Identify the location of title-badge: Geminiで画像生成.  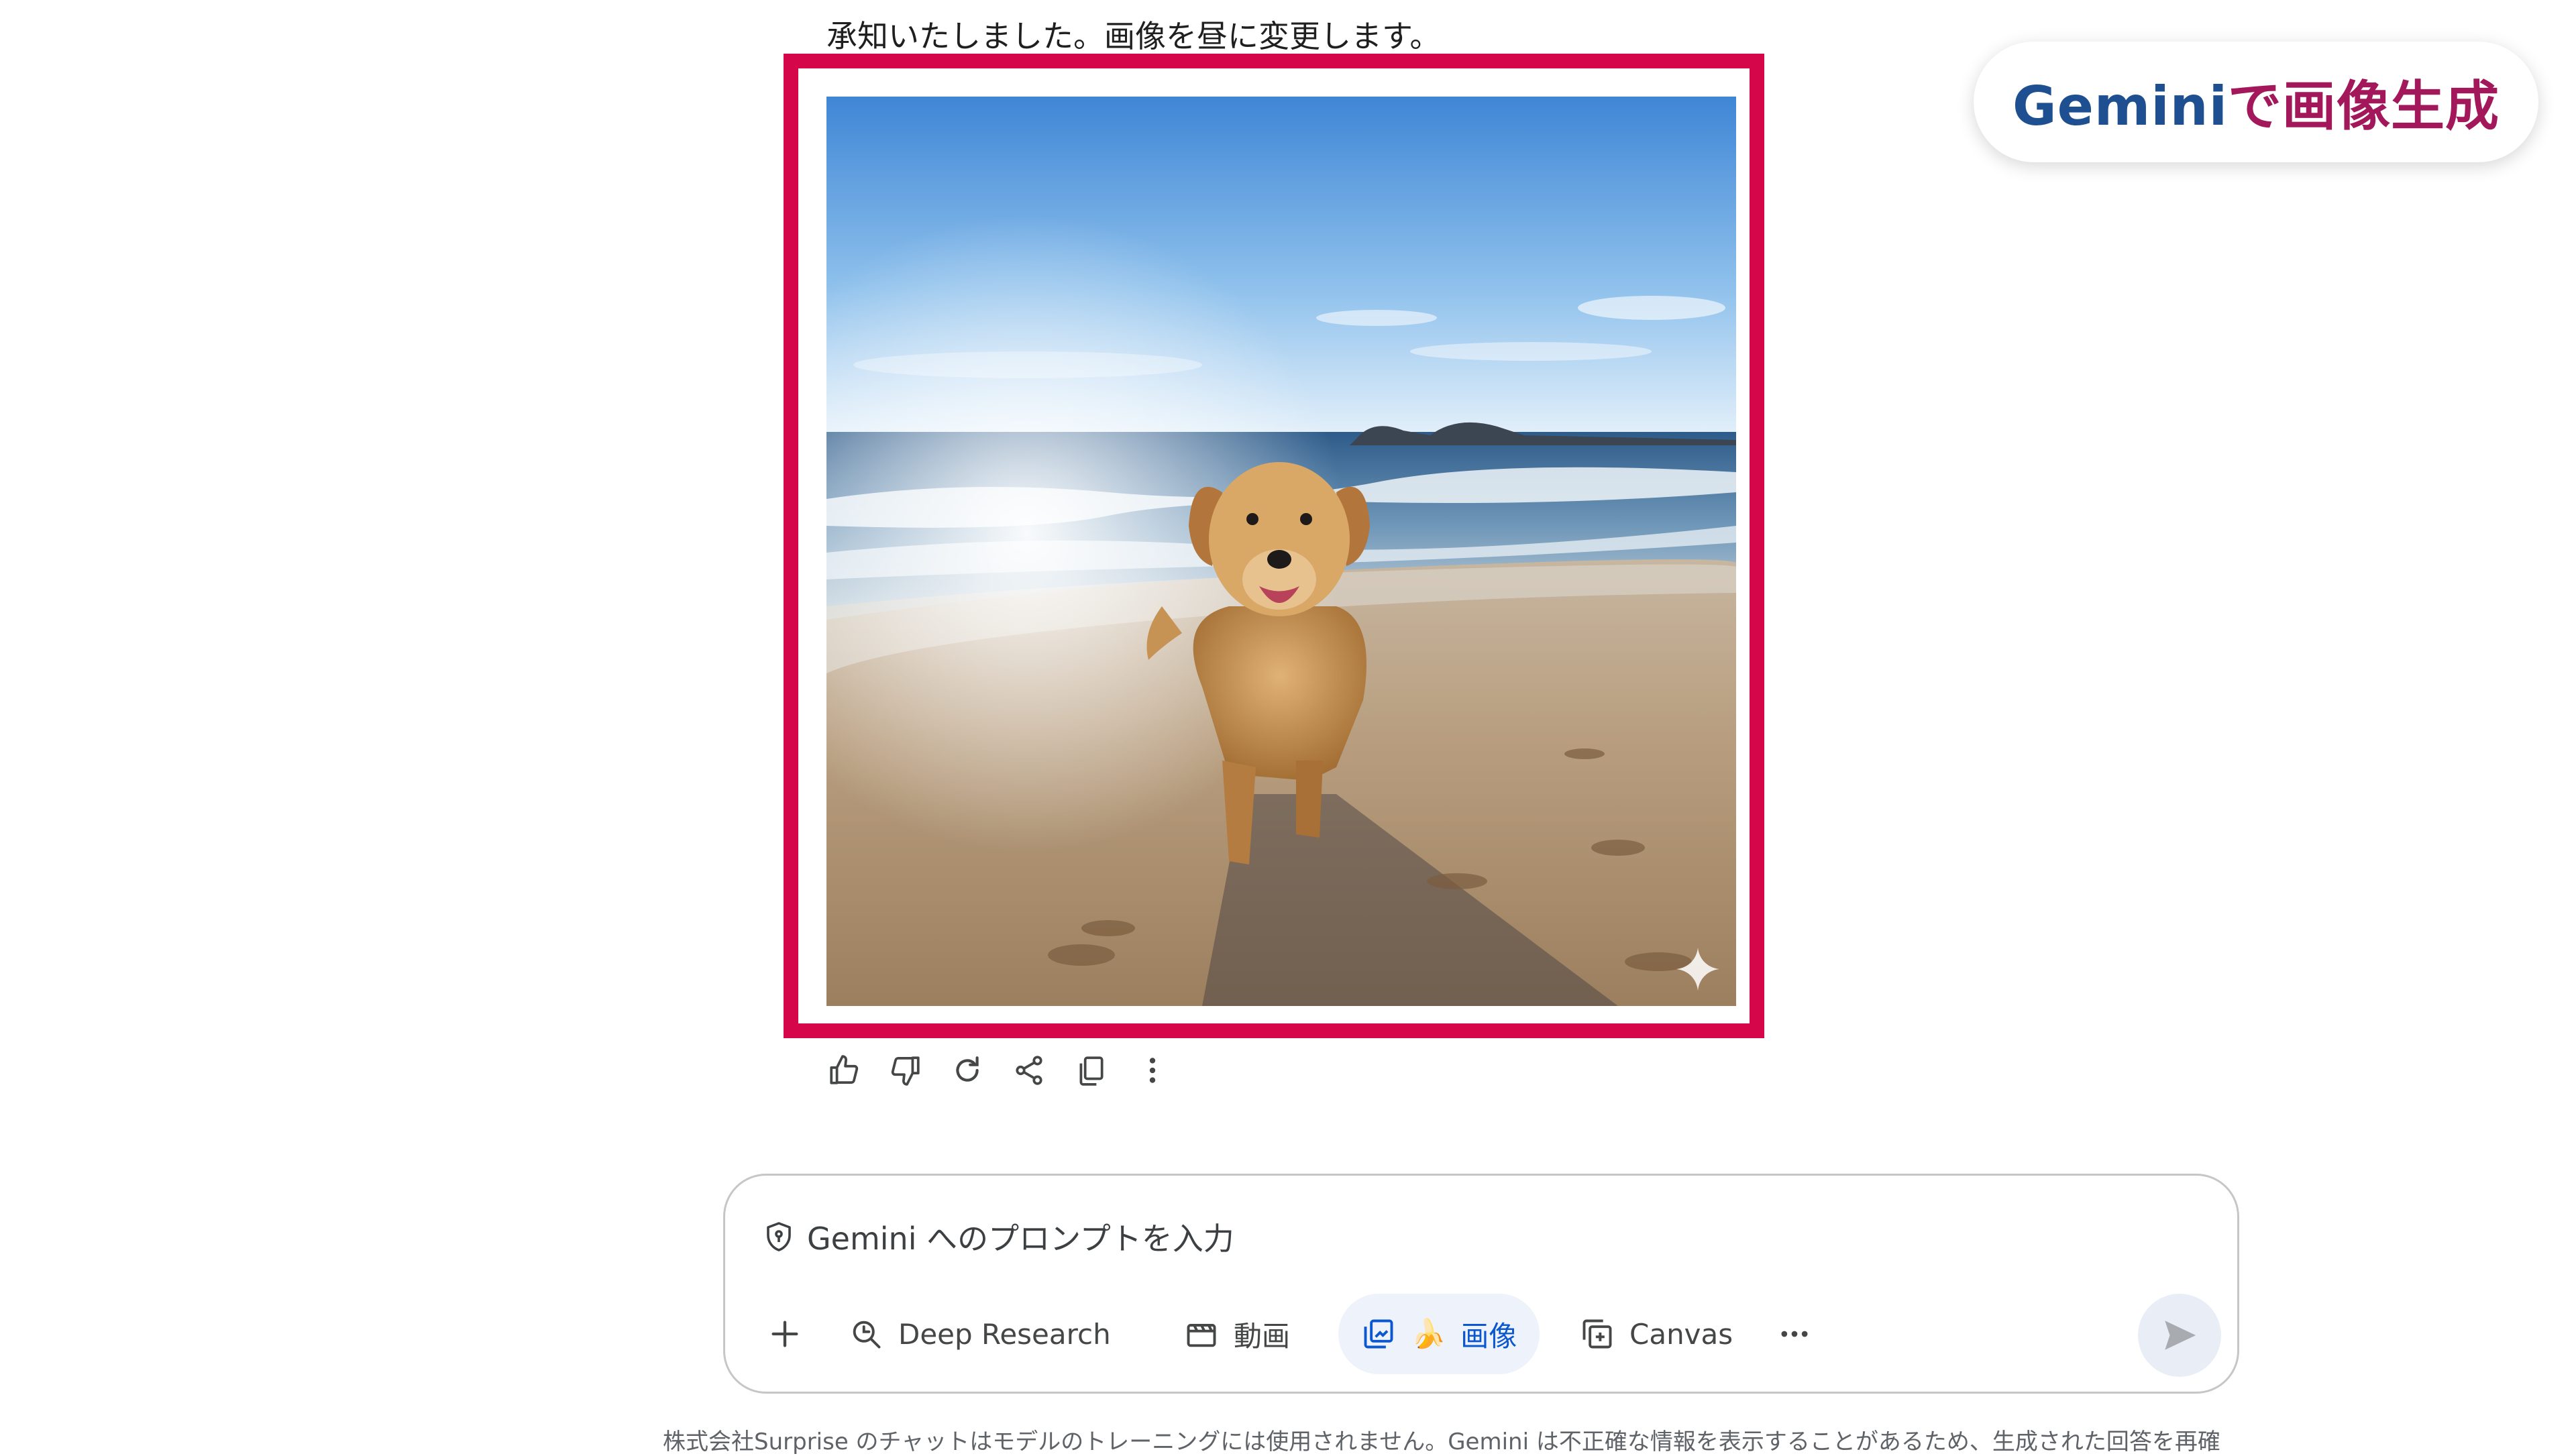
(2256, 102).